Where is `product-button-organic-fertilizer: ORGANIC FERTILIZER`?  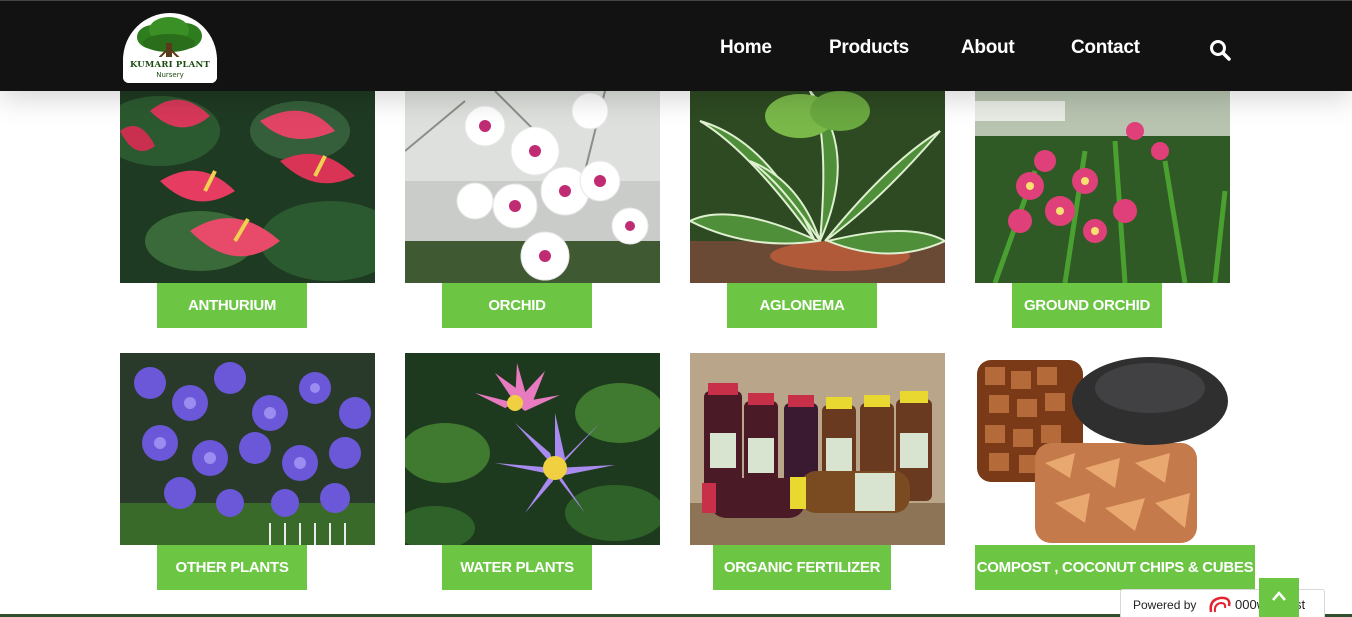
product-button-organic-fertilizer: ORGANIC FERTILIZER is located at coordinates (802, 567).